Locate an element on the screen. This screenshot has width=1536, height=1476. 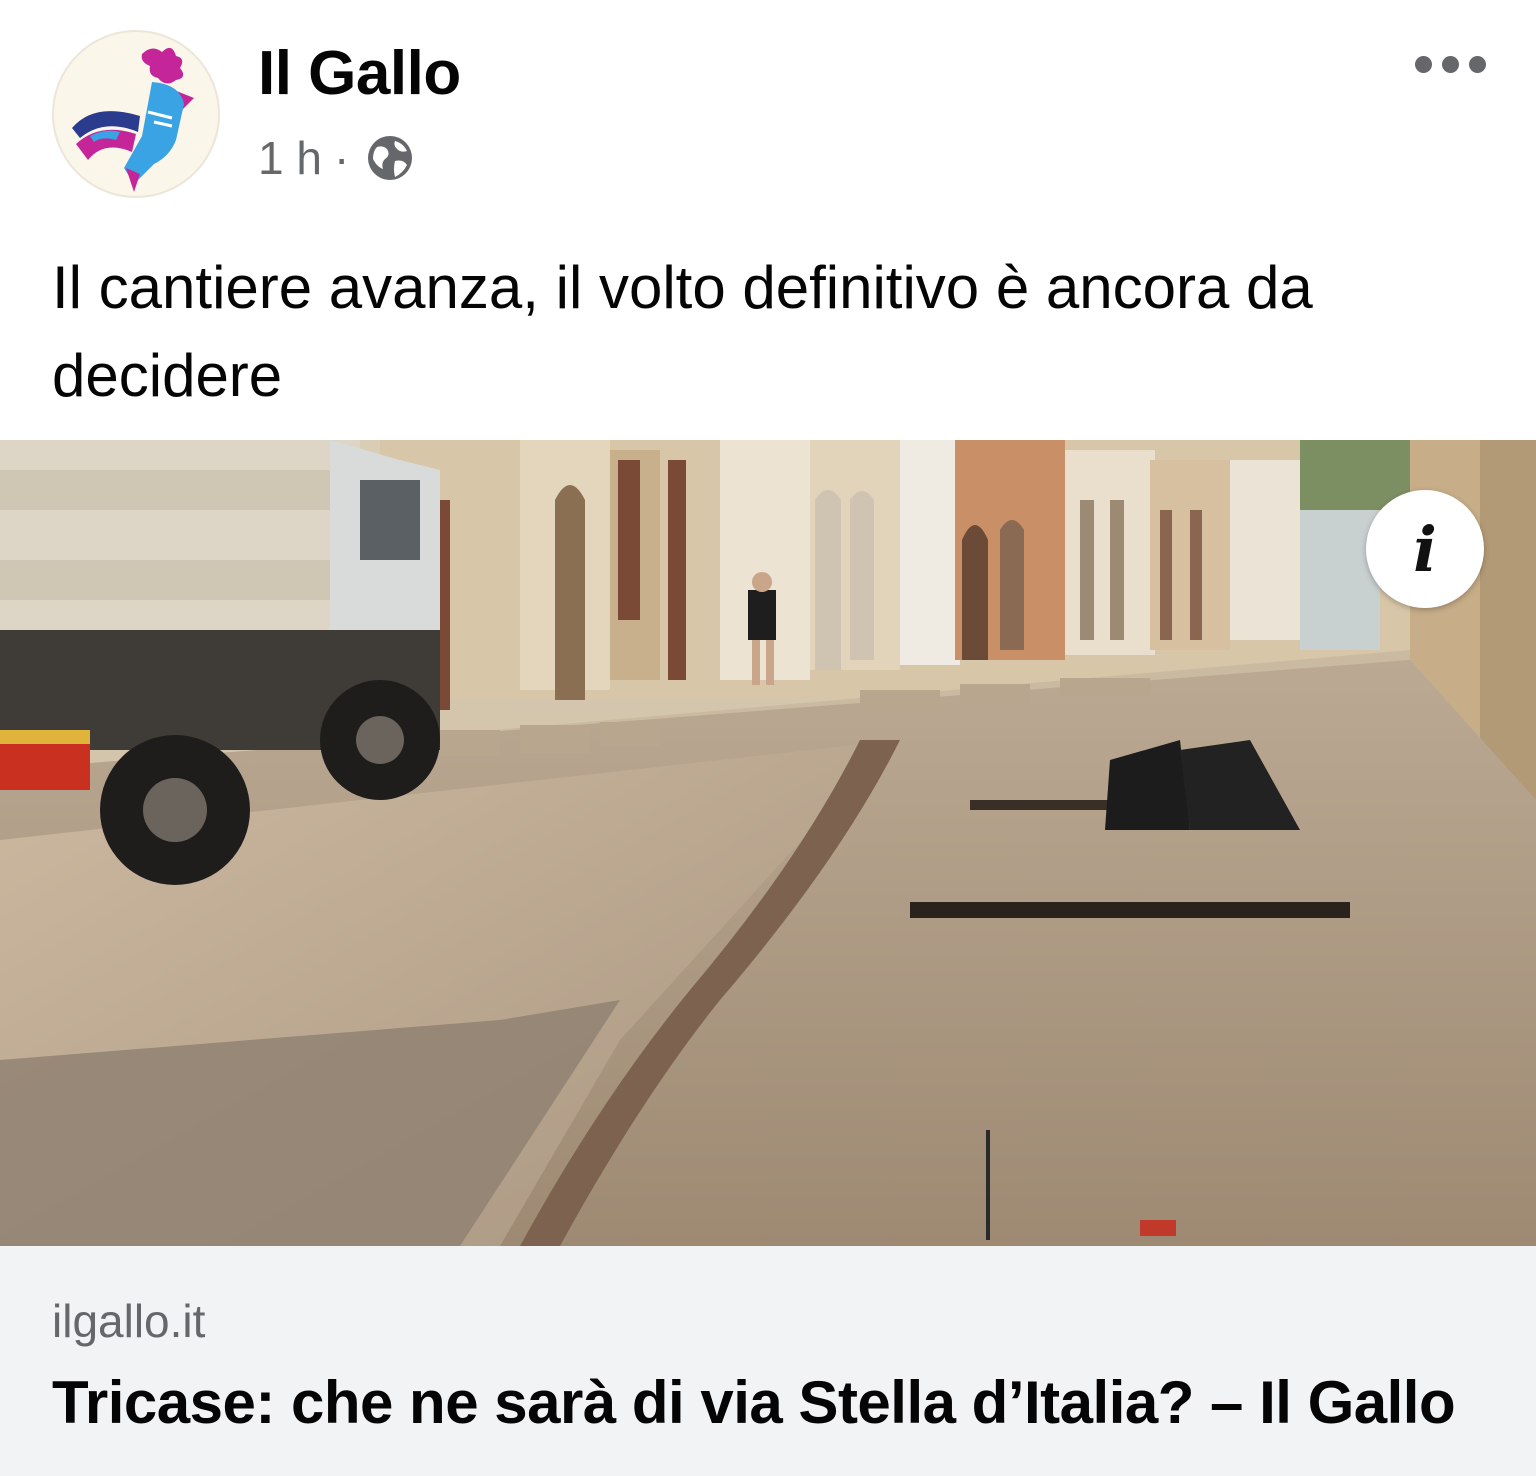
page-avatar is located at coordinates (136, 114).